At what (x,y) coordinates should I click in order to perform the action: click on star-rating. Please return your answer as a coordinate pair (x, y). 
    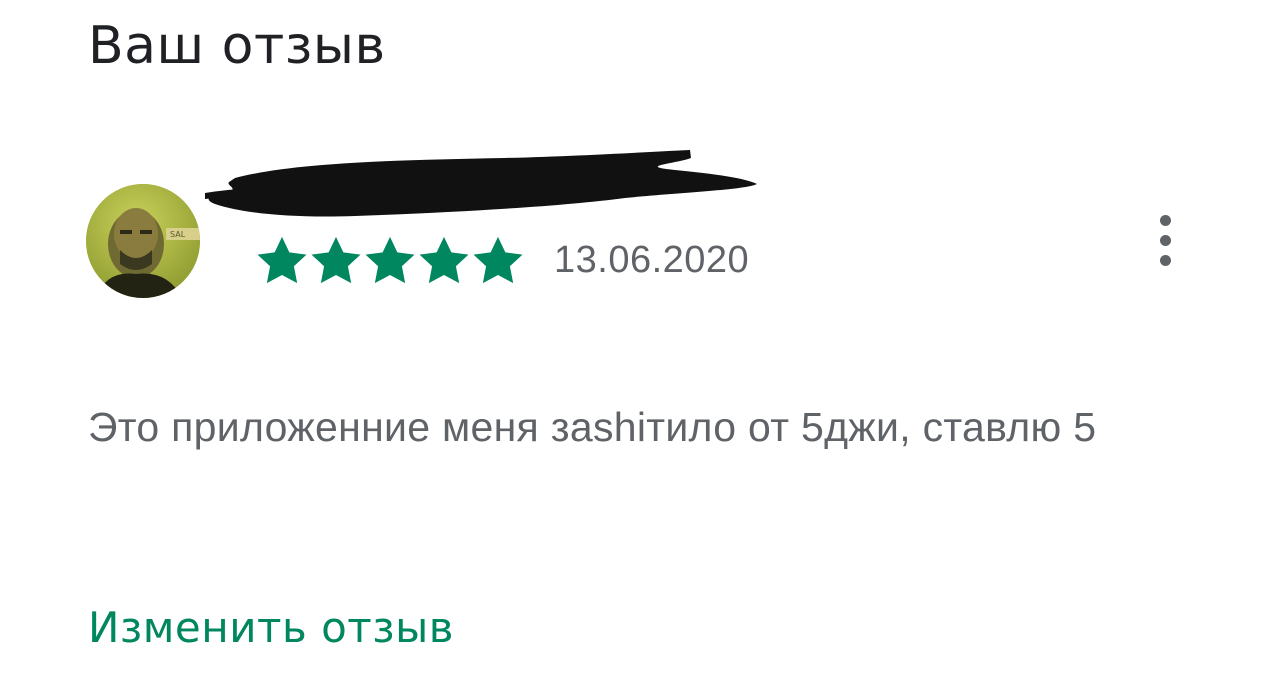
    Looking at the image, I should click on (390, 260).